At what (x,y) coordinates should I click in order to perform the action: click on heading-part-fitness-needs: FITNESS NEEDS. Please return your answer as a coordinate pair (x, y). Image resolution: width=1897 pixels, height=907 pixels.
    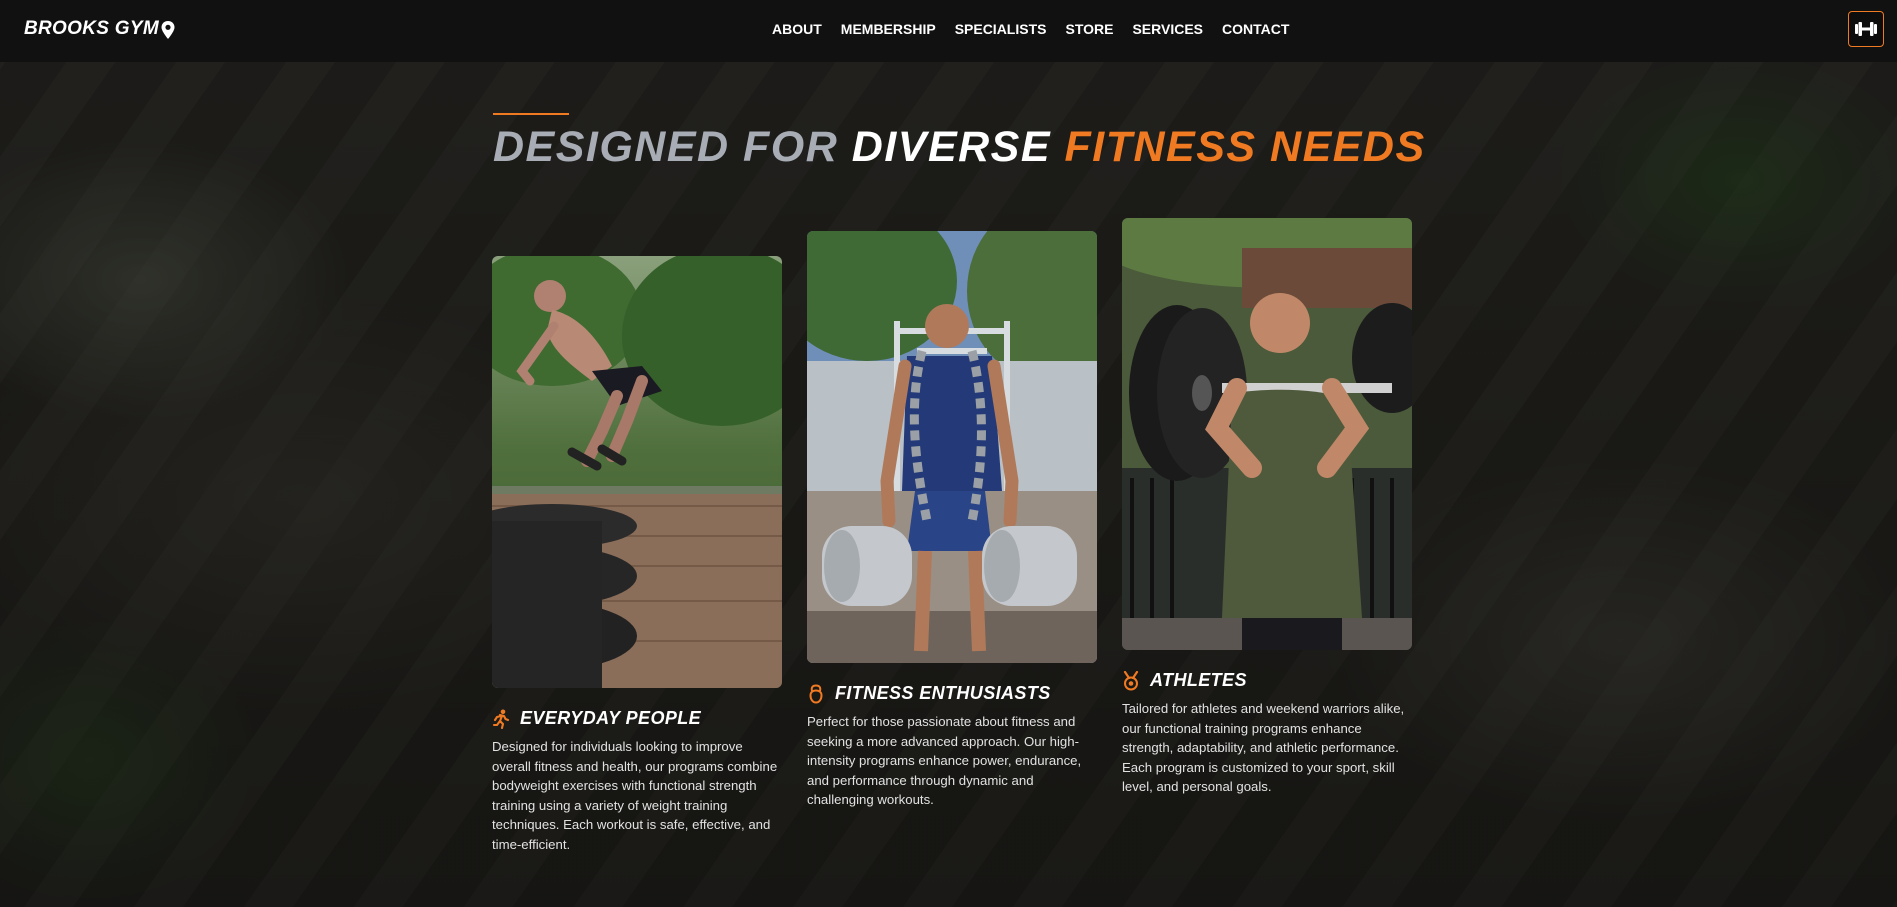
    Looking at the image, I should click on (1245, 147).